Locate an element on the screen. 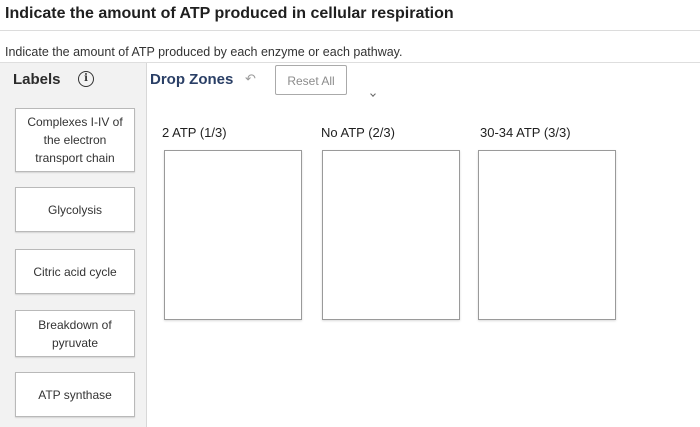  dropzone-header-no-atp: No ATP (2/3) is located at coordinates (358, 132).